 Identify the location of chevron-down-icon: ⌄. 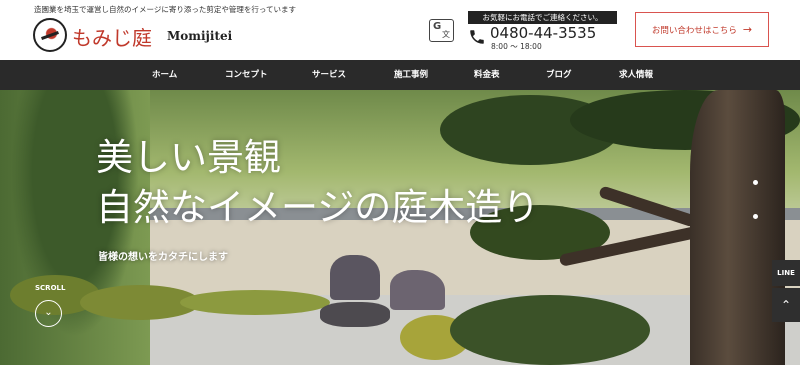
(48, 312).